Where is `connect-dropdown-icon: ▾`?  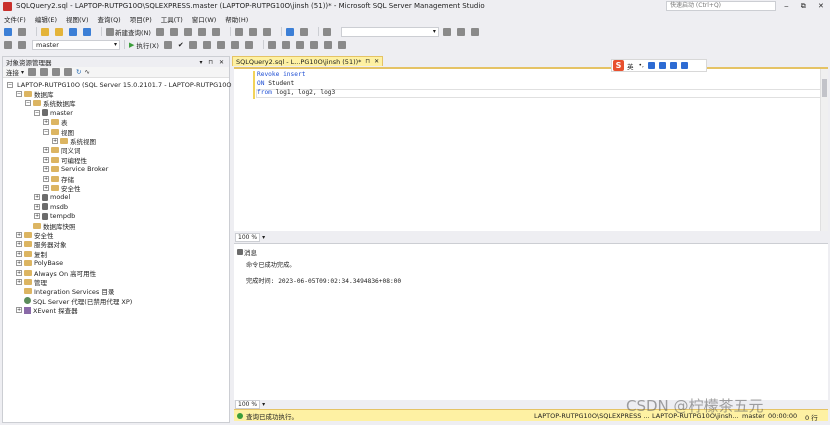 connect-dropdown-icon: ▾ is located at coordinates (22, 72).